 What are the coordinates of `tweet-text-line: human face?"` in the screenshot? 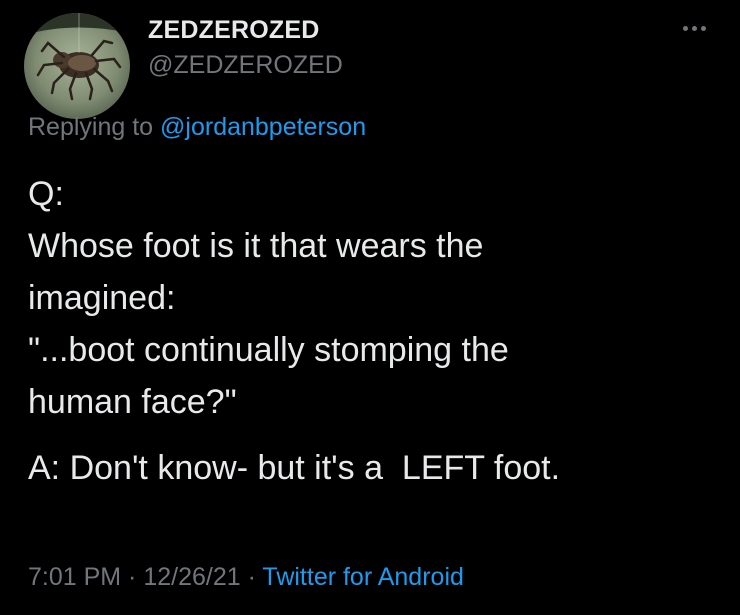 It's located at (132, 402).